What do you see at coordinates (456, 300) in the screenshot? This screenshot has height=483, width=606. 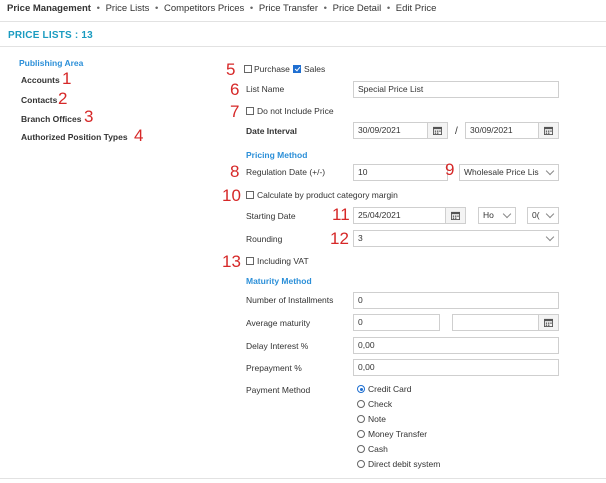 I see `installments-input: 0` at bounding box center [456, 300].